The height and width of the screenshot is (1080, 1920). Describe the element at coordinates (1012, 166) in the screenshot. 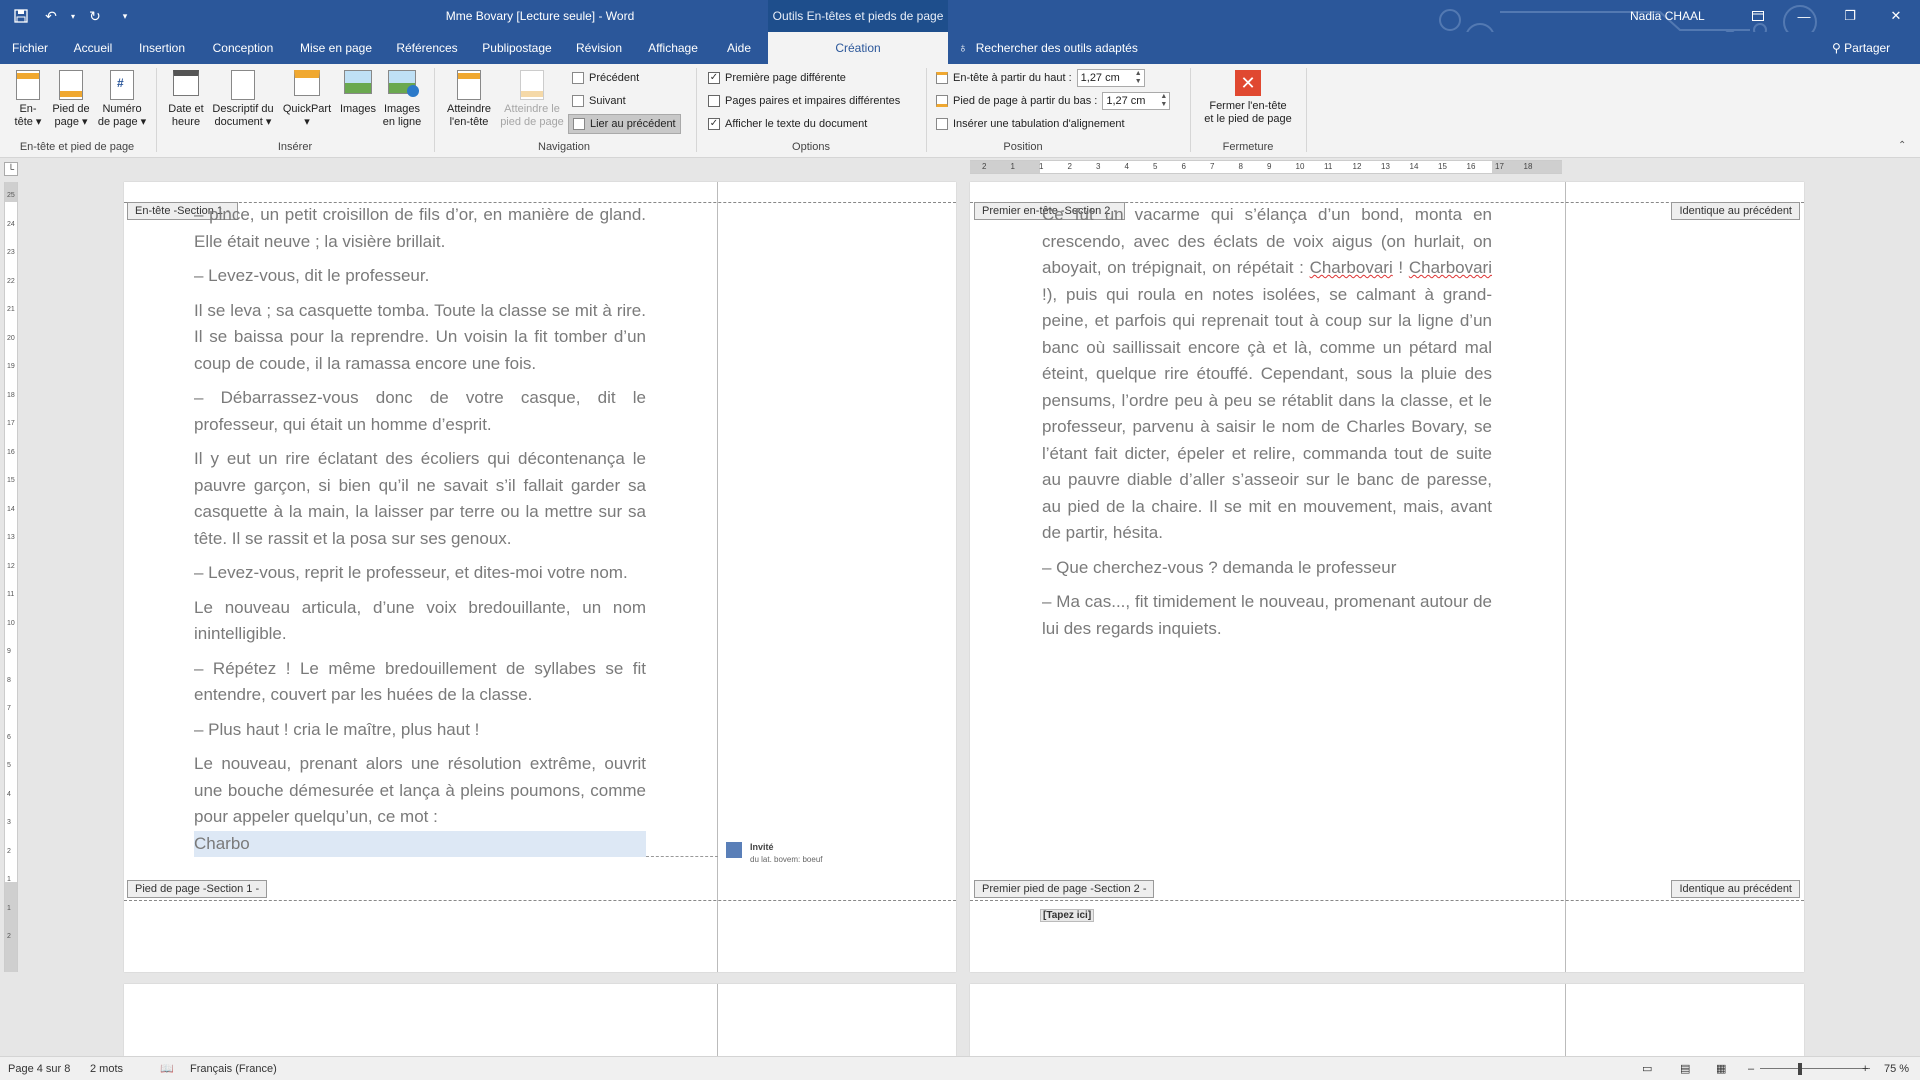

I see `ruler-tick-label: 1` at that location.